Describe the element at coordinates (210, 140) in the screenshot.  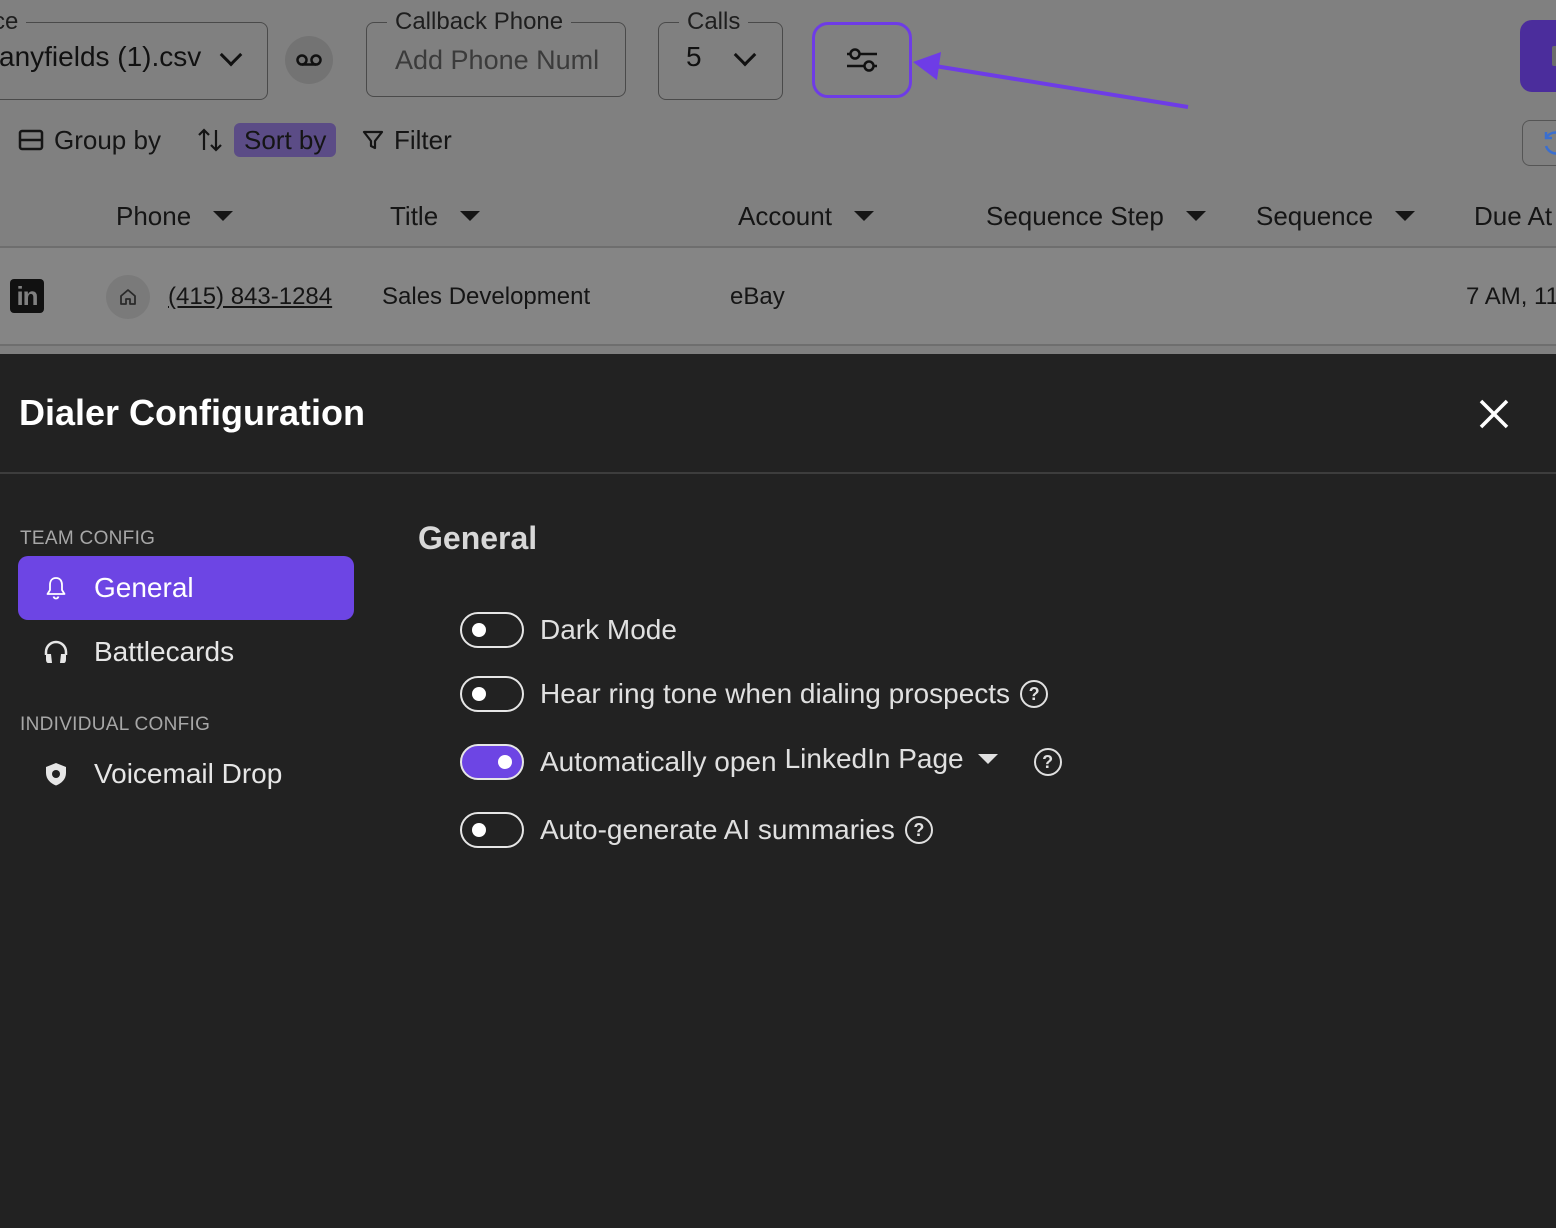
I see `sort-icon` at that location.